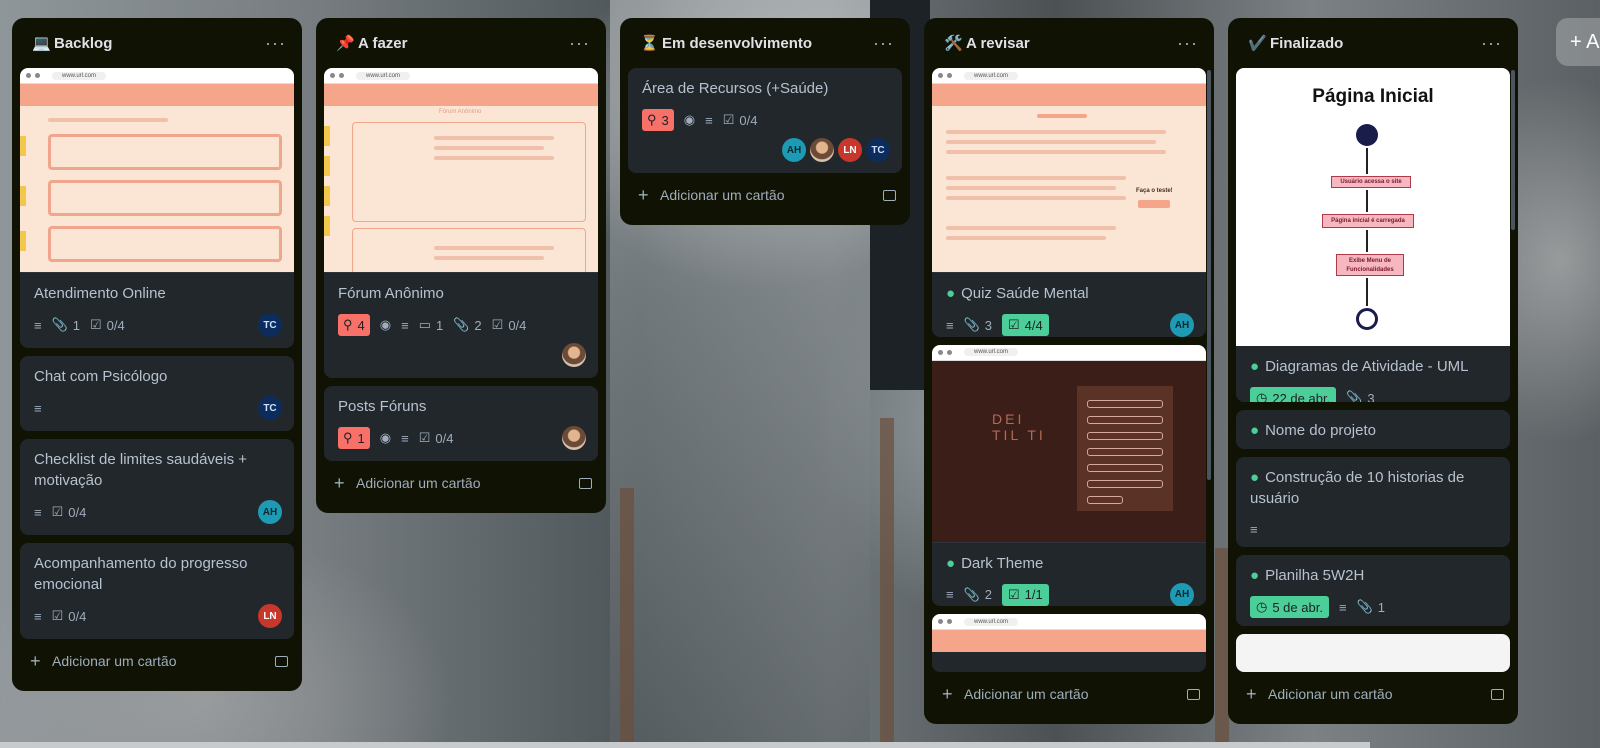 The image size is (1600, 748). Describe the element at coordinates (1025, 325) in the screenshot. I see `checklist-badge: ☑ 4/4` at that location.